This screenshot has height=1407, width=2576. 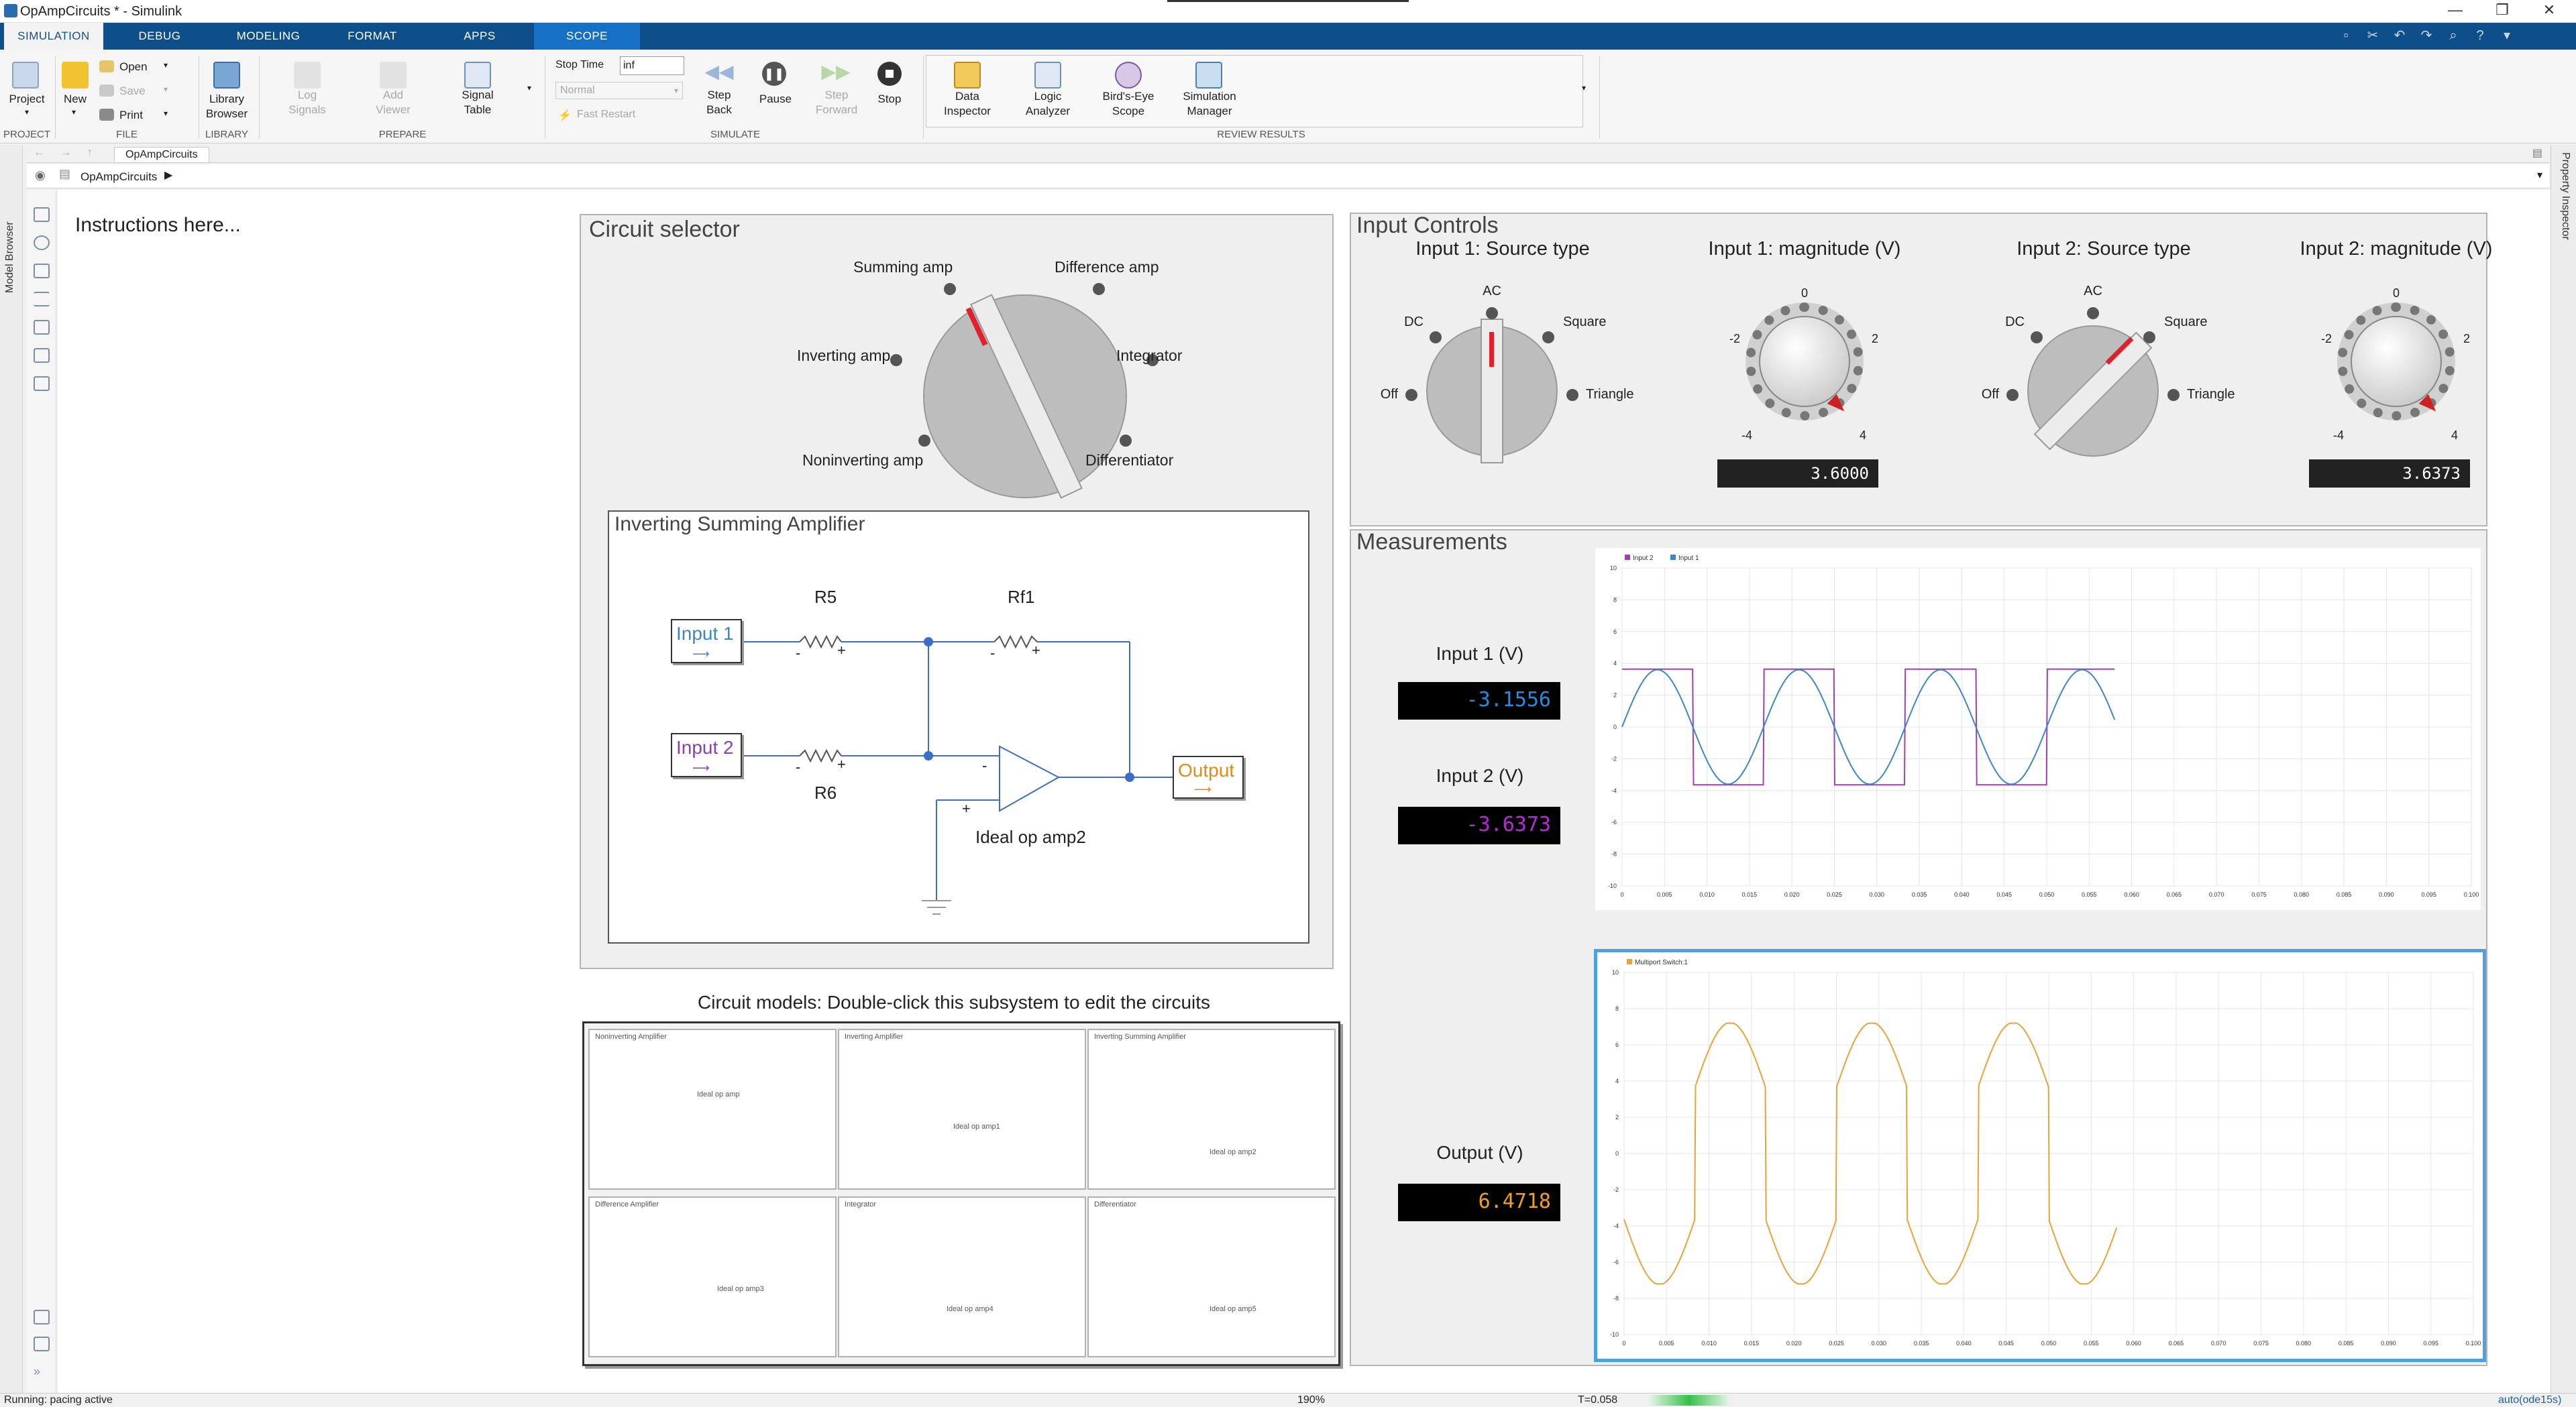 What do you see at coordinates (967, 96) in the screenshot?
I see `data-inspector-label-1: Data` at bounding box center [967, 96].